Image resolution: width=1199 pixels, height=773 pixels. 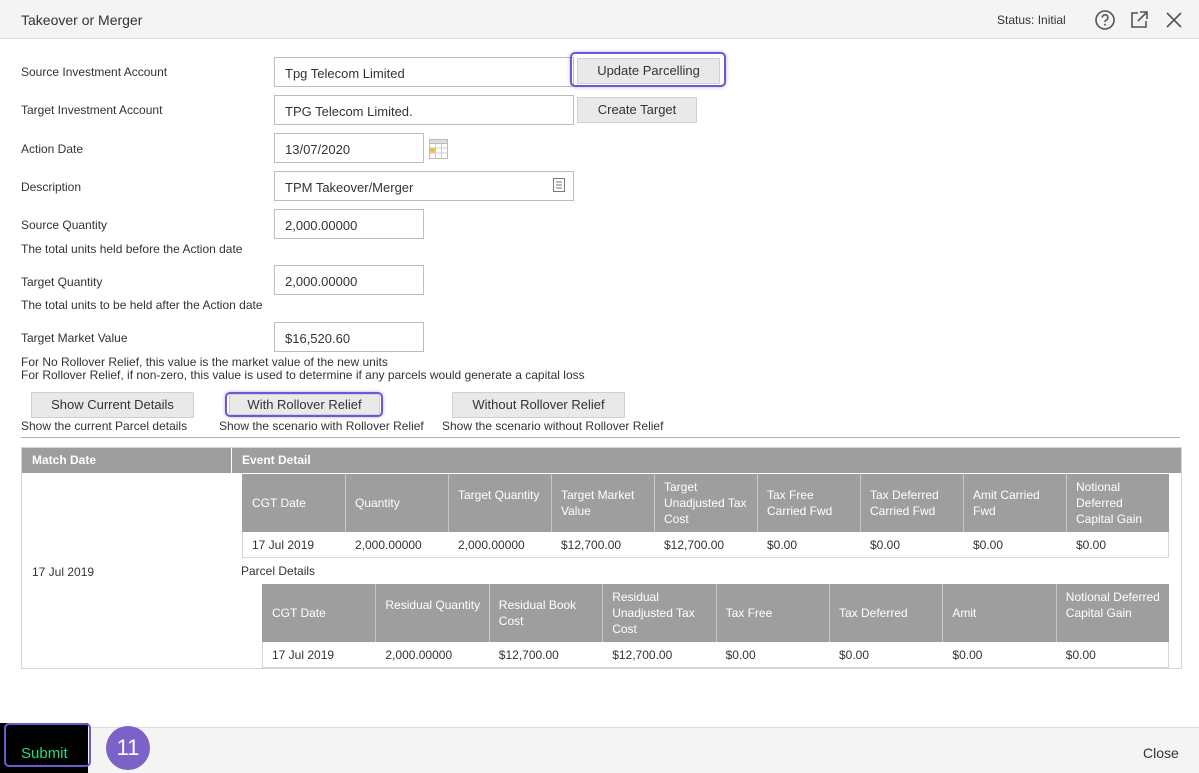 I want to click on help-circle-icon, so click(x=1105, y=20).